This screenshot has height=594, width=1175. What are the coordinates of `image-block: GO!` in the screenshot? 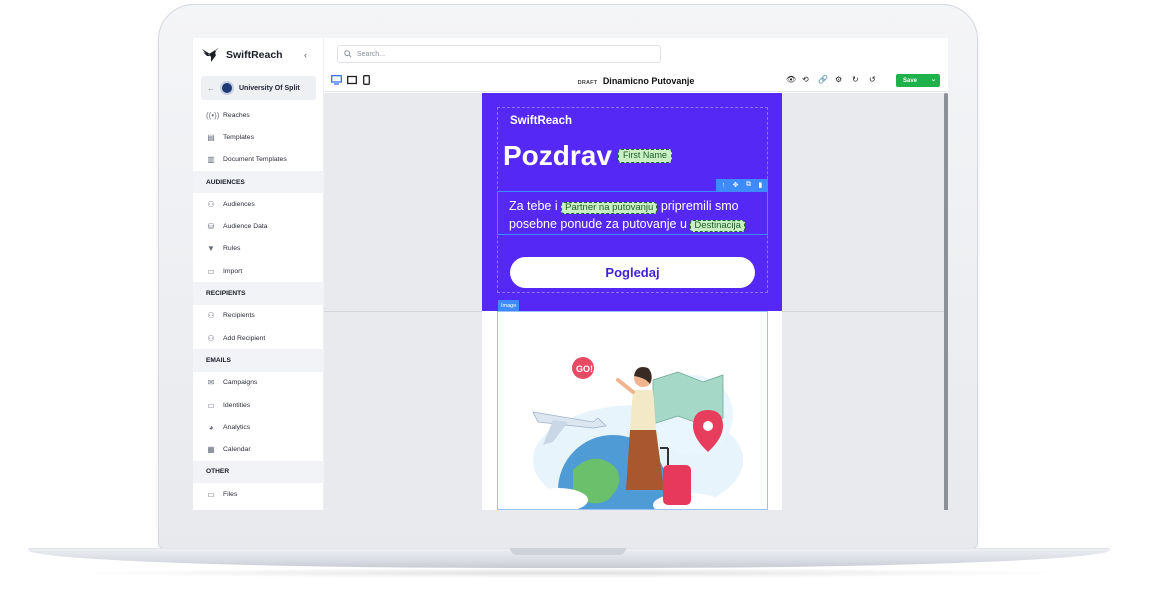 It's located at (632, 410).